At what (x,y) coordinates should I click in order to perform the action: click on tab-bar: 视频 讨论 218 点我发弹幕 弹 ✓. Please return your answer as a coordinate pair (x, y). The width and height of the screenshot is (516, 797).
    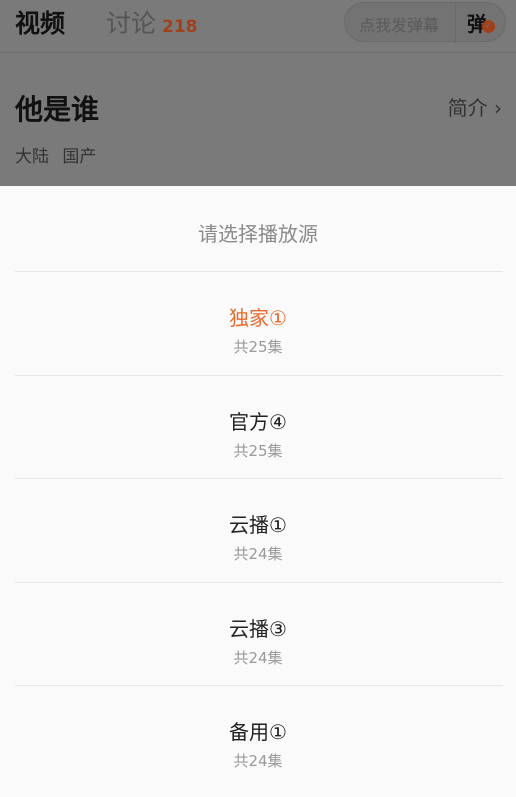
    Looking at the image, I should click on (258, 23).